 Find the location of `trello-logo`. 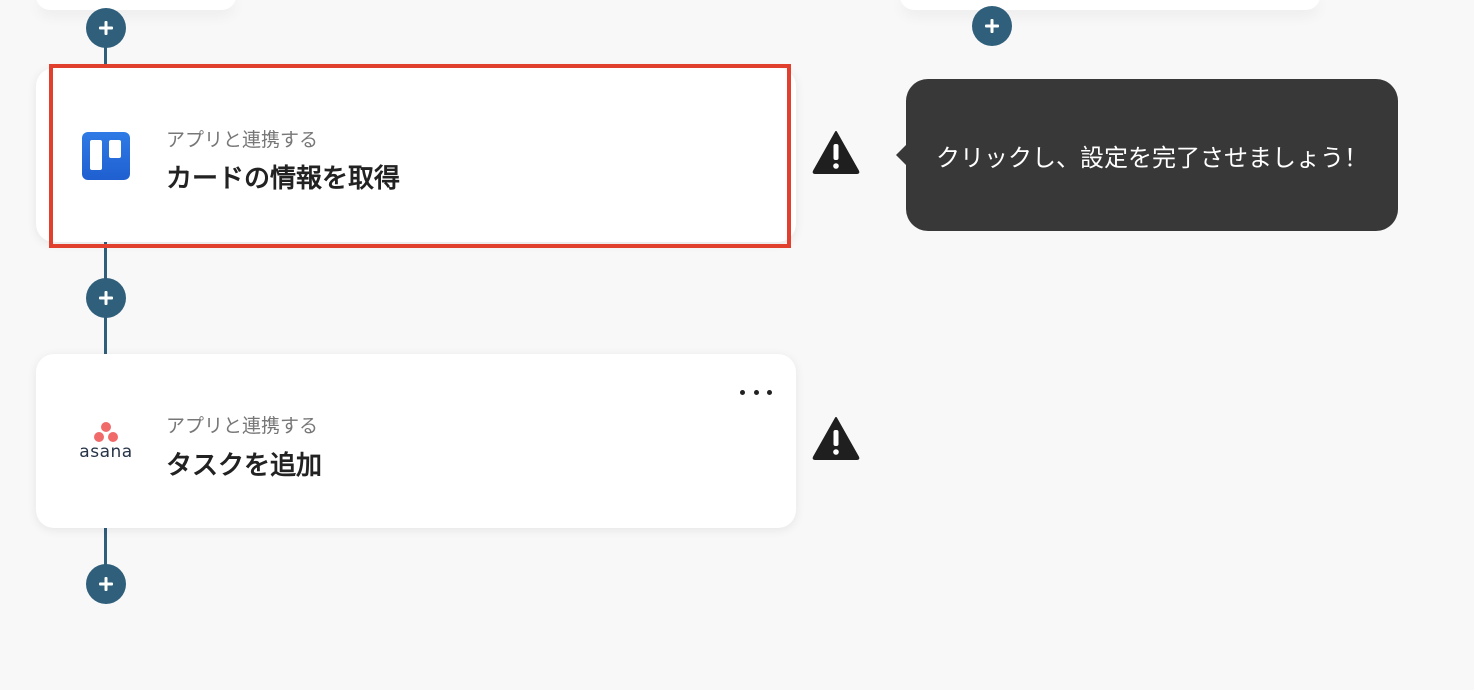

trello-logo is located at coordinates (106, 156).